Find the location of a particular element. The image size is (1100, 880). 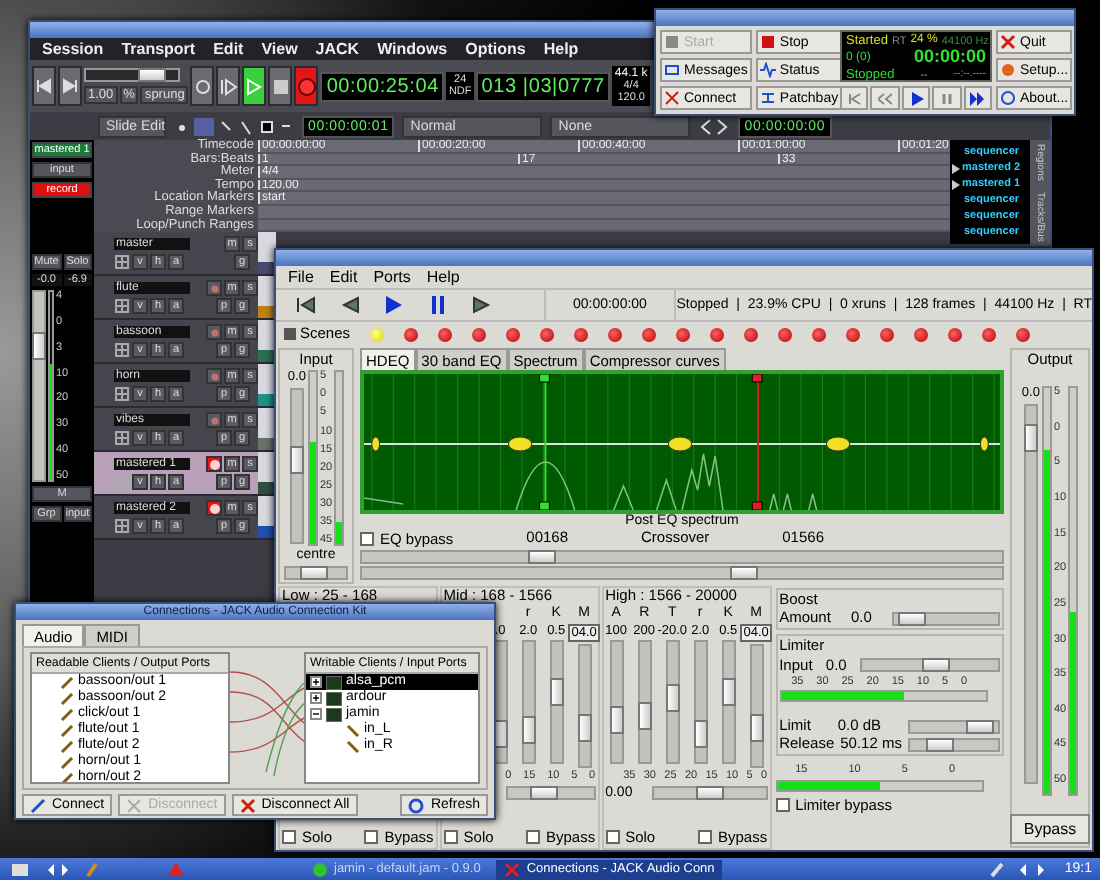

transport-start-icon is located at coordinates (306, 305).